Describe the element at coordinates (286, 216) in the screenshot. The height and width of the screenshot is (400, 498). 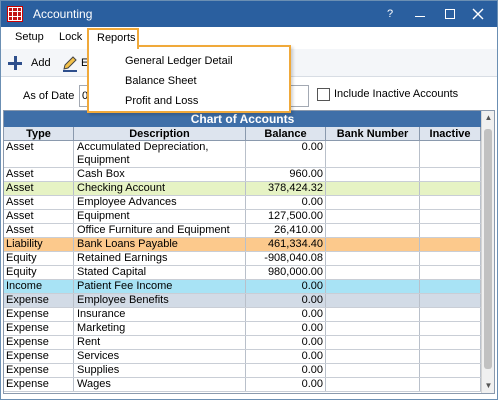
I see `cell-balance: 127,500.00` at that location.